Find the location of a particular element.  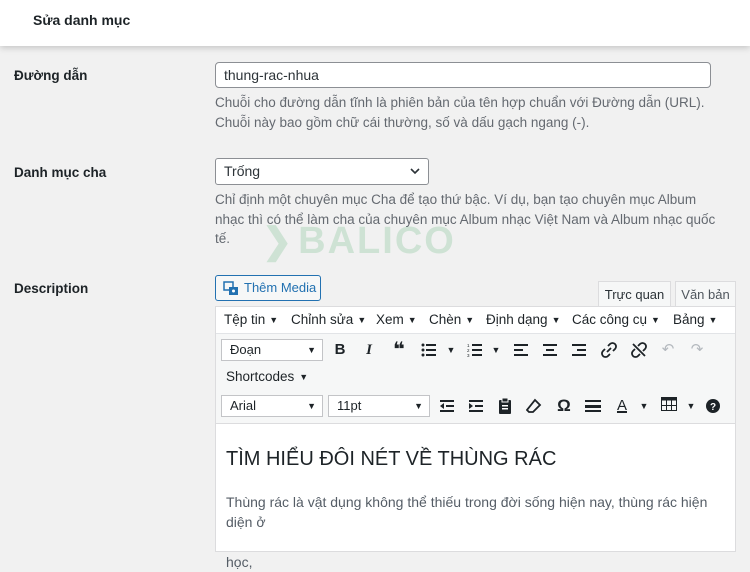

parent-select: Trống is located at coordinates (322, 171).